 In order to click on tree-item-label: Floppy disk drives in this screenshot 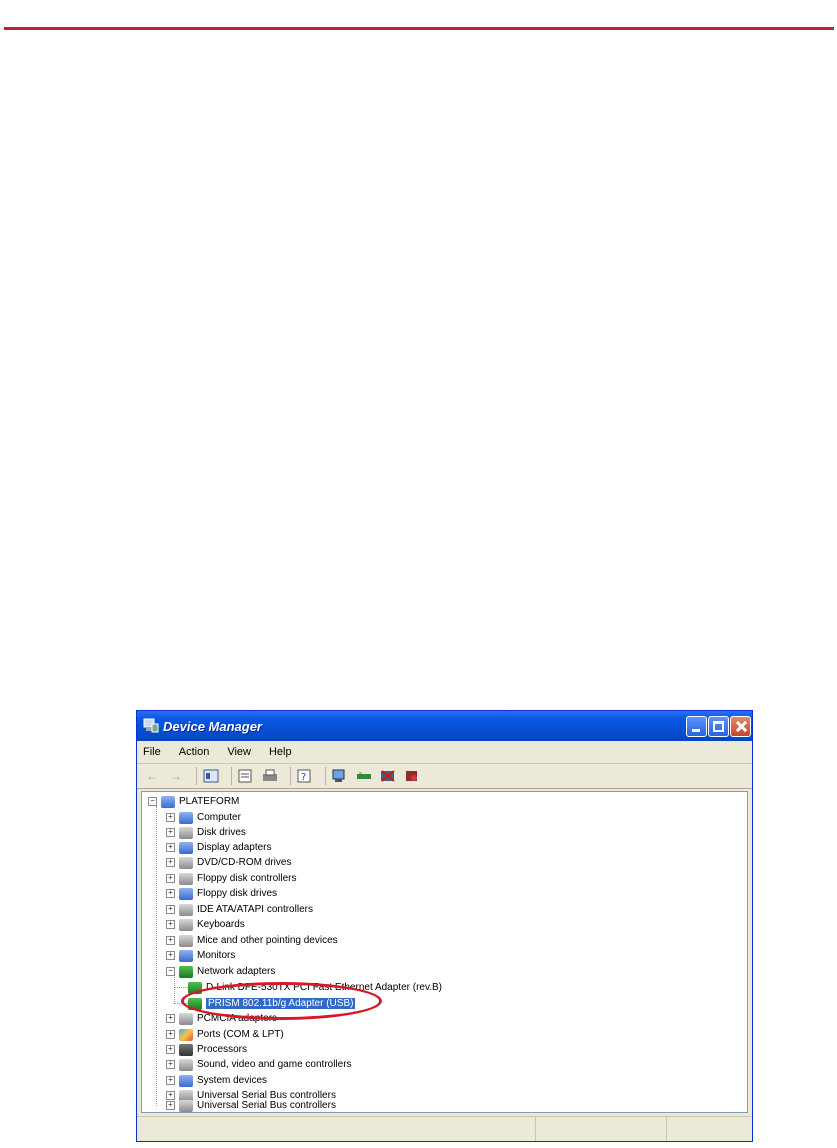, I will do `click(237, 893)`.